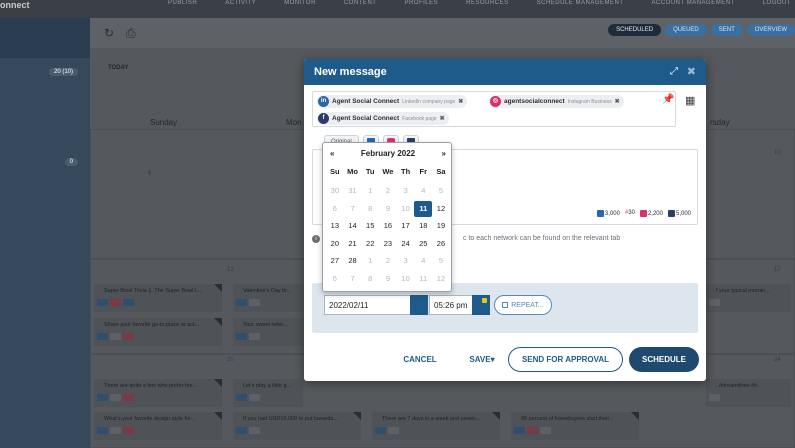  I want to click on day-cell: 21, so click(353, 244).